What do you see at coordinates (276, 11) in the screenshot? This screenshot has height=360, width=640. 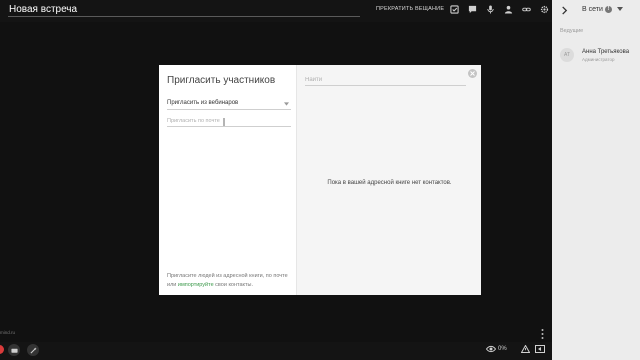 I see `top-bar: Новая встреча ПРЕКРАТИТЬ ВЕЩАНИЕ` at bounding box center [276, 11].